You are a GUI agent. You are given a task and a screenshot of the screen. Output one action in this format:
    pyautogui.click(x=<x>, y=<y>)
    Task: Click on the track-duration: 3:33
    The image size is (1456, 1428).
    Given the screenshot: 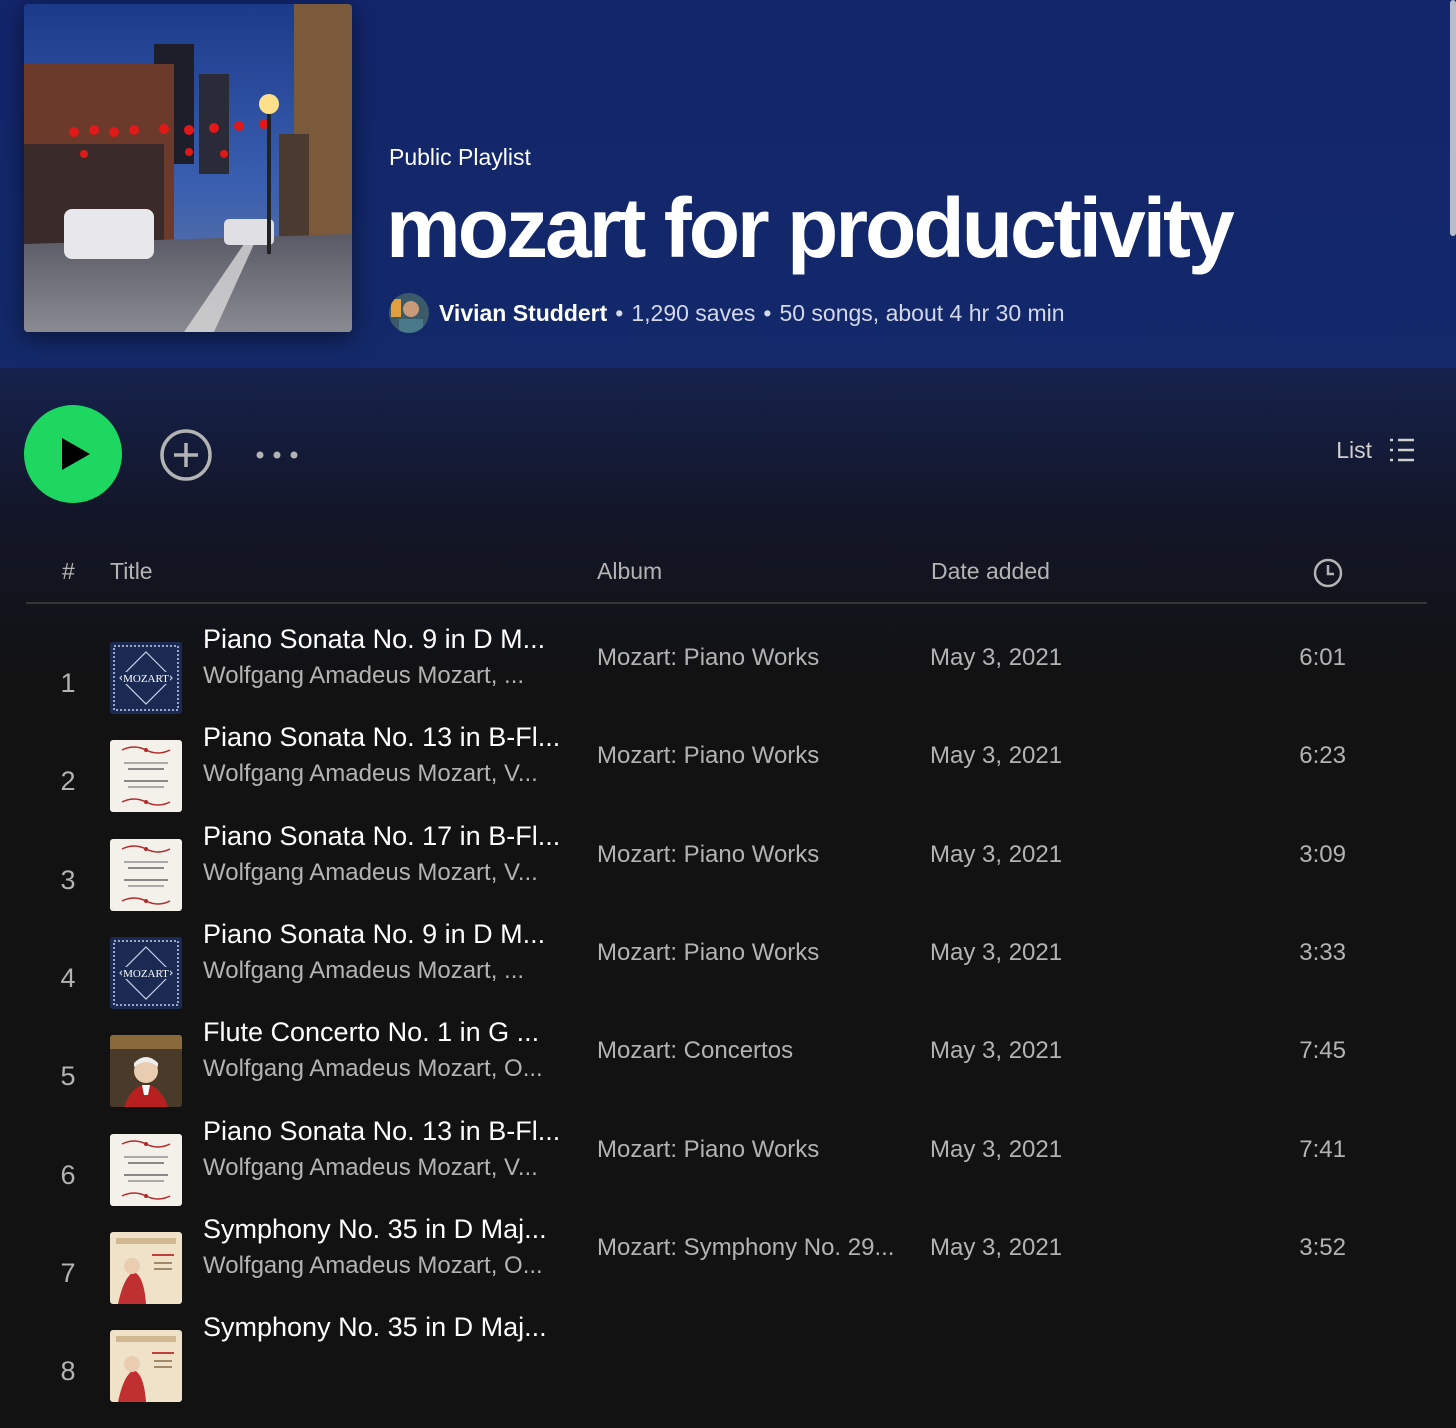 What is the action you would take?
    pyautogui.click(x=1322, y=952)
    